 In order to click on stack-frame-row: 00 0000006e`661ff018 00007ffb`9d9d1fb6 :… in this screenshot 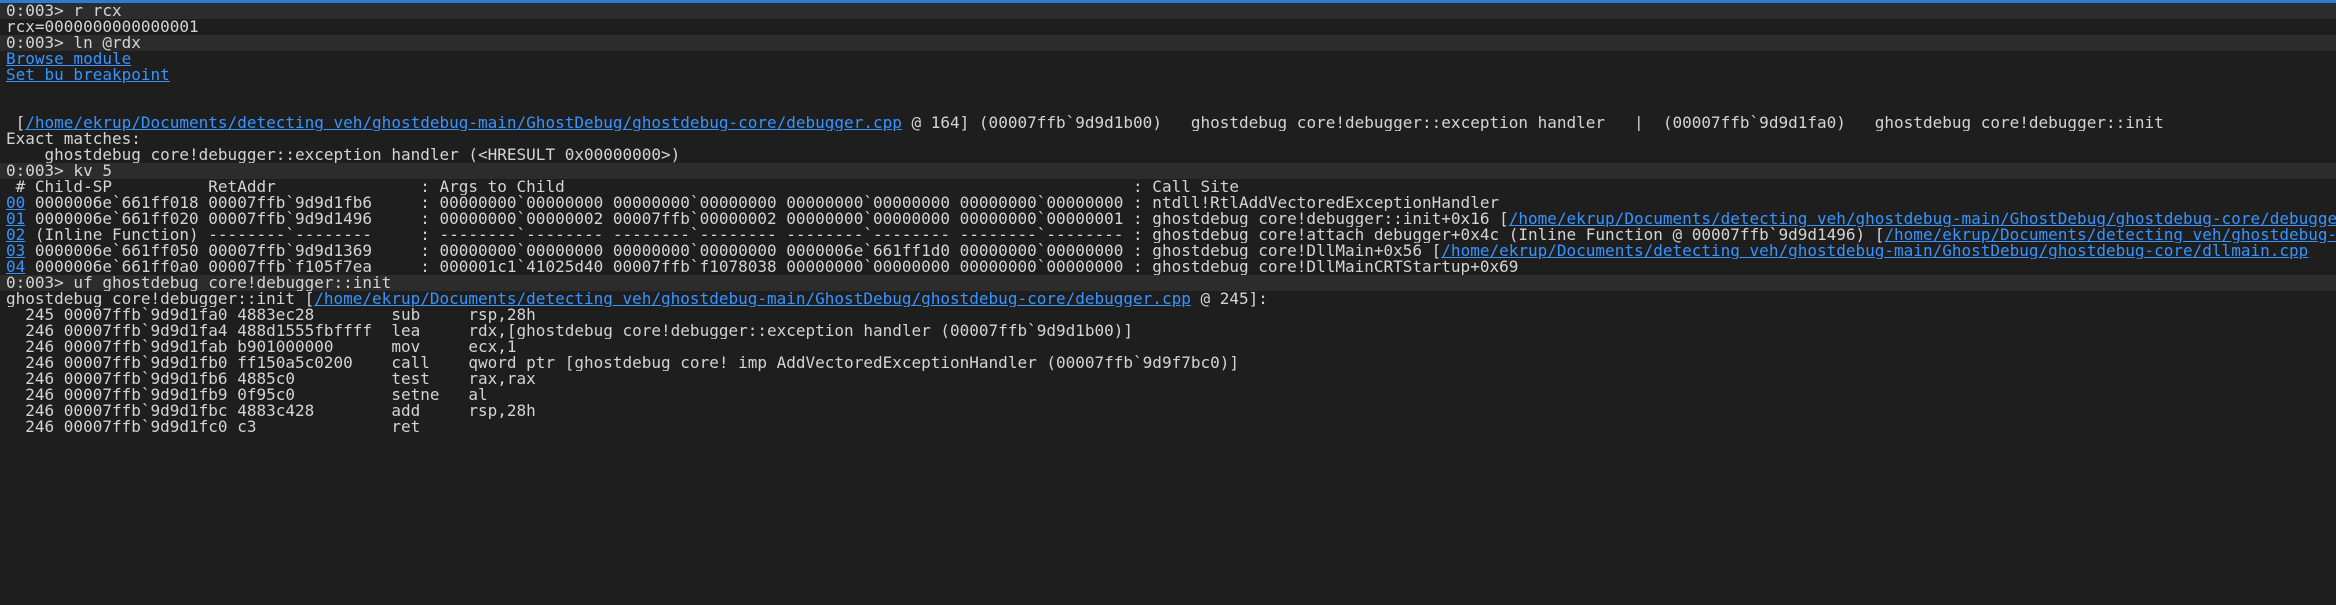, I will do `click(1168, 203)`.